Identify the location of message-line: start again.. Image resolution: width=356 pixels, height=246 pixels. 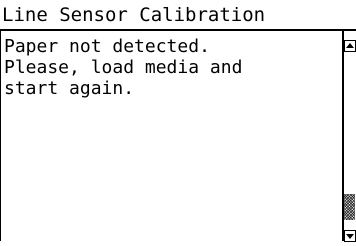
(69, 88).